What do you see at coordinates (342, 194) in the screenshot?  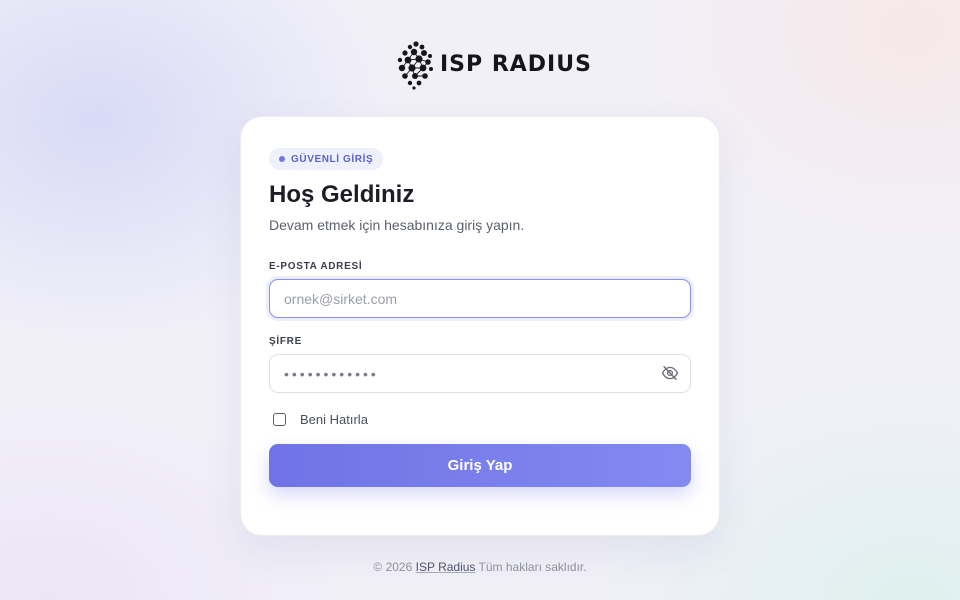 I see `page-title: Hoş Geldiniz` at bounding box center [342, 194].